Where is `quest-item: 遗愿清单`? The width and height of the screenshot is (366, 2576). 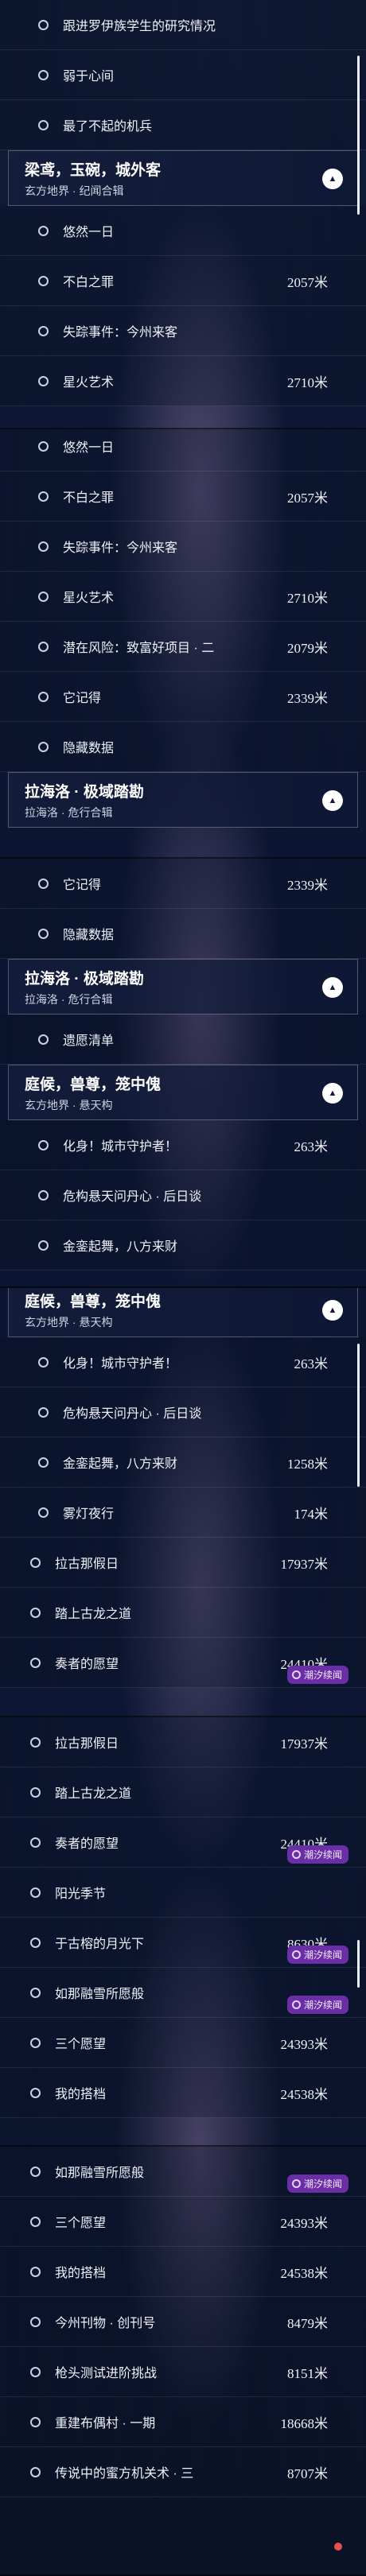
quest-item: 遗愿清单 is located at coordinates (183, 1040).